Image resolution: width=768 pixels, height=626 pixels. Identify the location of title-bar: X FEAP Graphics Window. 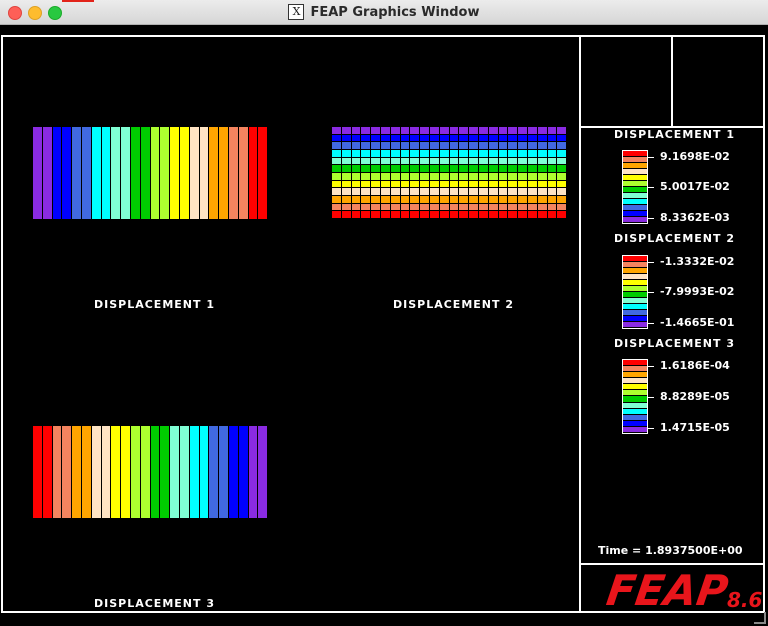
(384, 12).